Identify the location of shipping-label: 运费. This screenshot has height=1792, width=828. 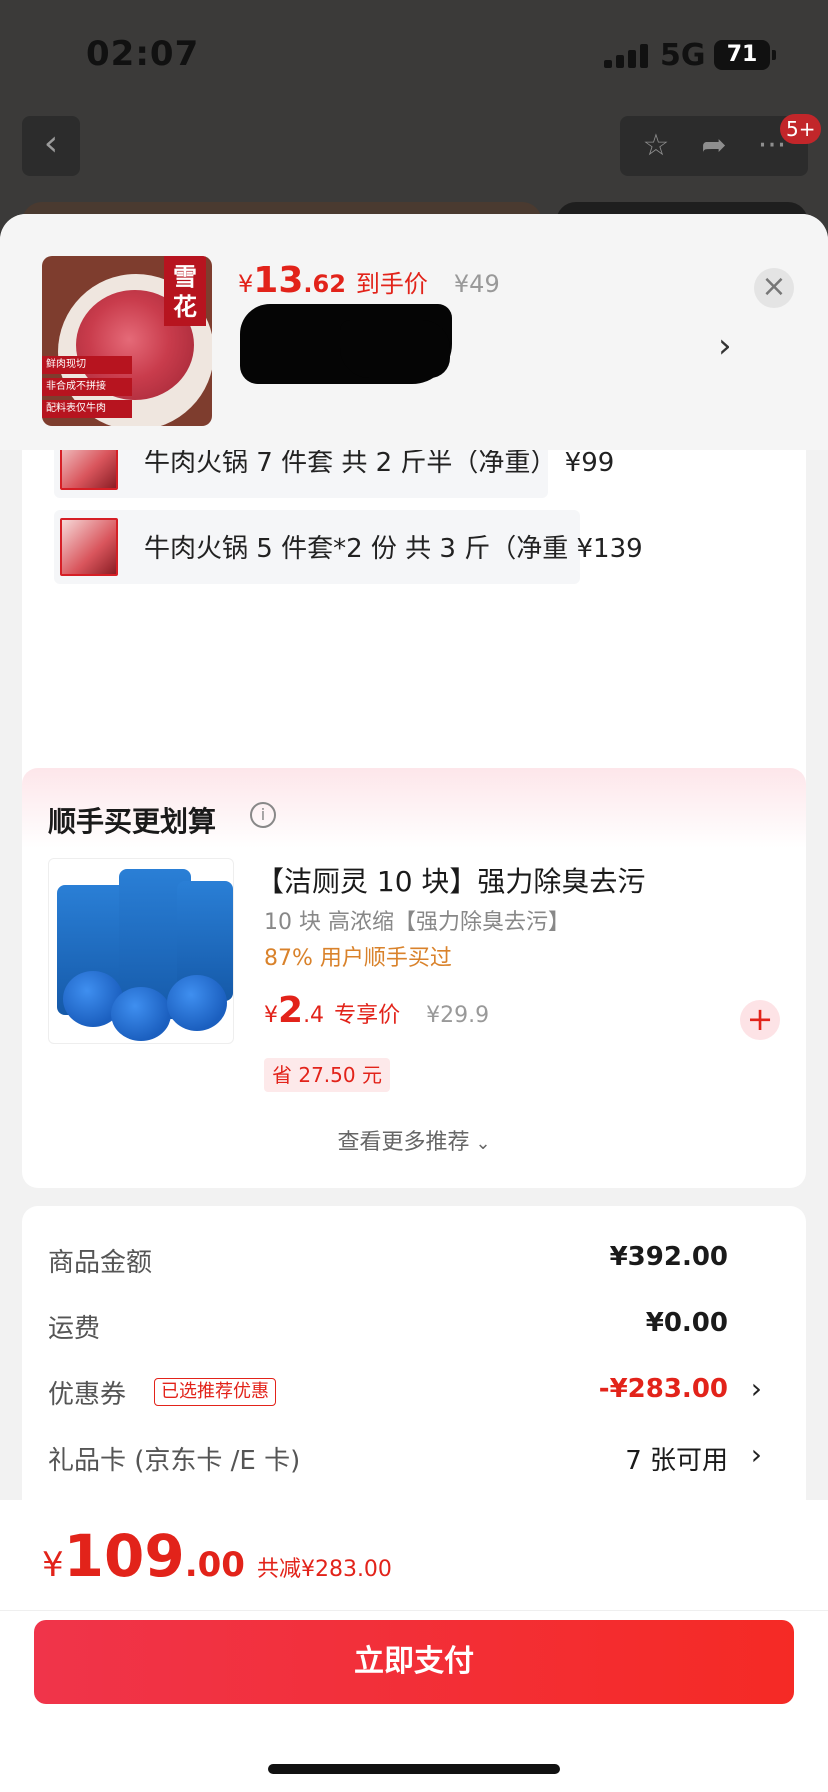
(74, 1329).